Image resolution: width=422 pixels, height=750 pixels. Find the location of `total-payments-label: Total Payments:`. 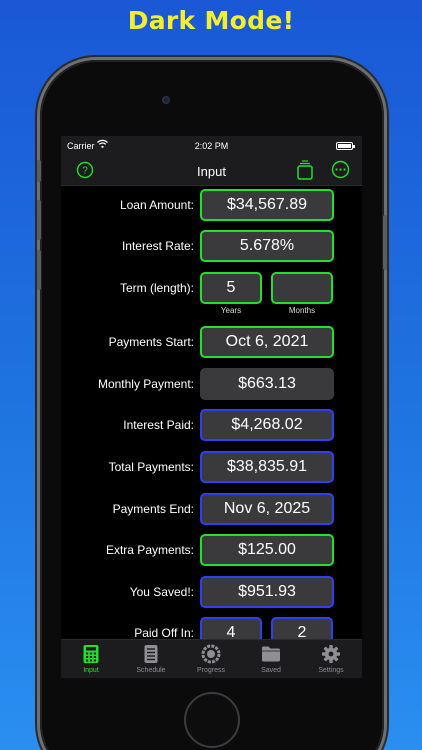

total-payments-label: Total Payments: is located at coordinates (151, 467).